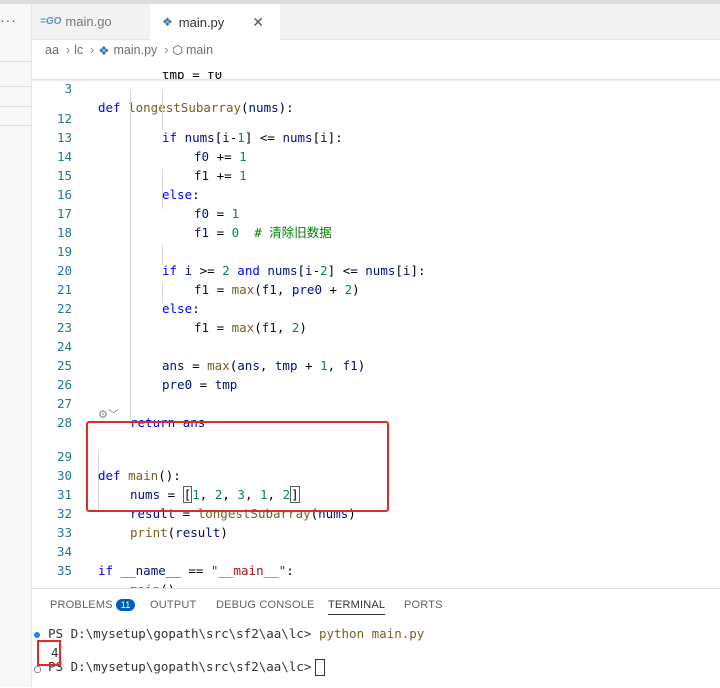 This screenshot has height=688, width=720. What do you see at coordinates (81, 605) in the screenshot?
I see `tab-label: PROBLEMS` at bounding box center [81, 605].